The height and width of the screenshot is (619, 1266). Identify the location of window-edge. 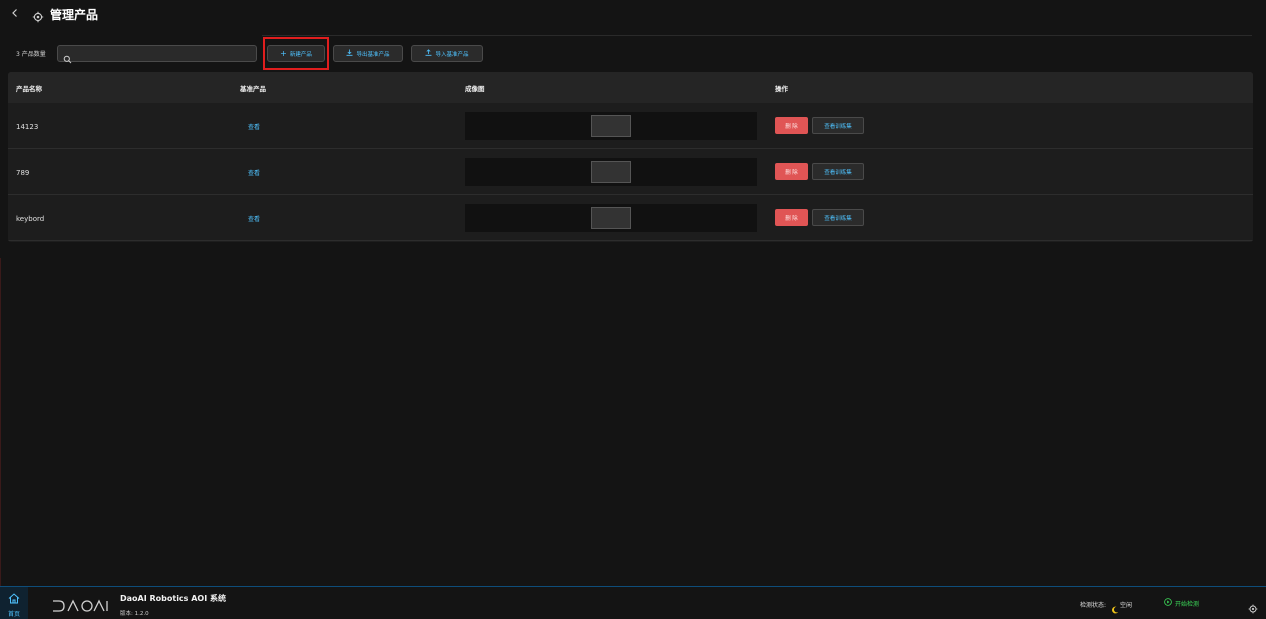
(0, 422).